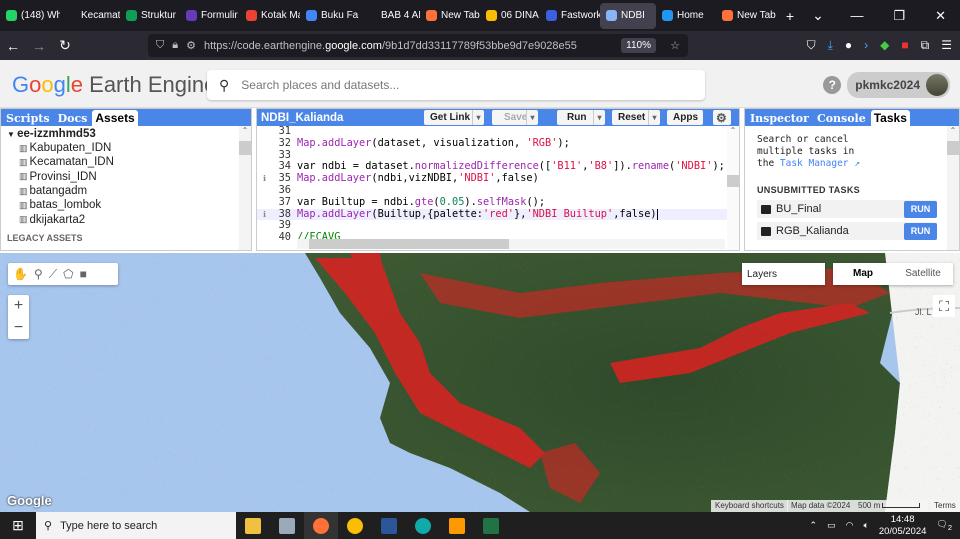 This screenshot has height=539, width=960. Describe the element at coordinates (321, 525) in the screenshot. I see `firefox-icon` at that location.